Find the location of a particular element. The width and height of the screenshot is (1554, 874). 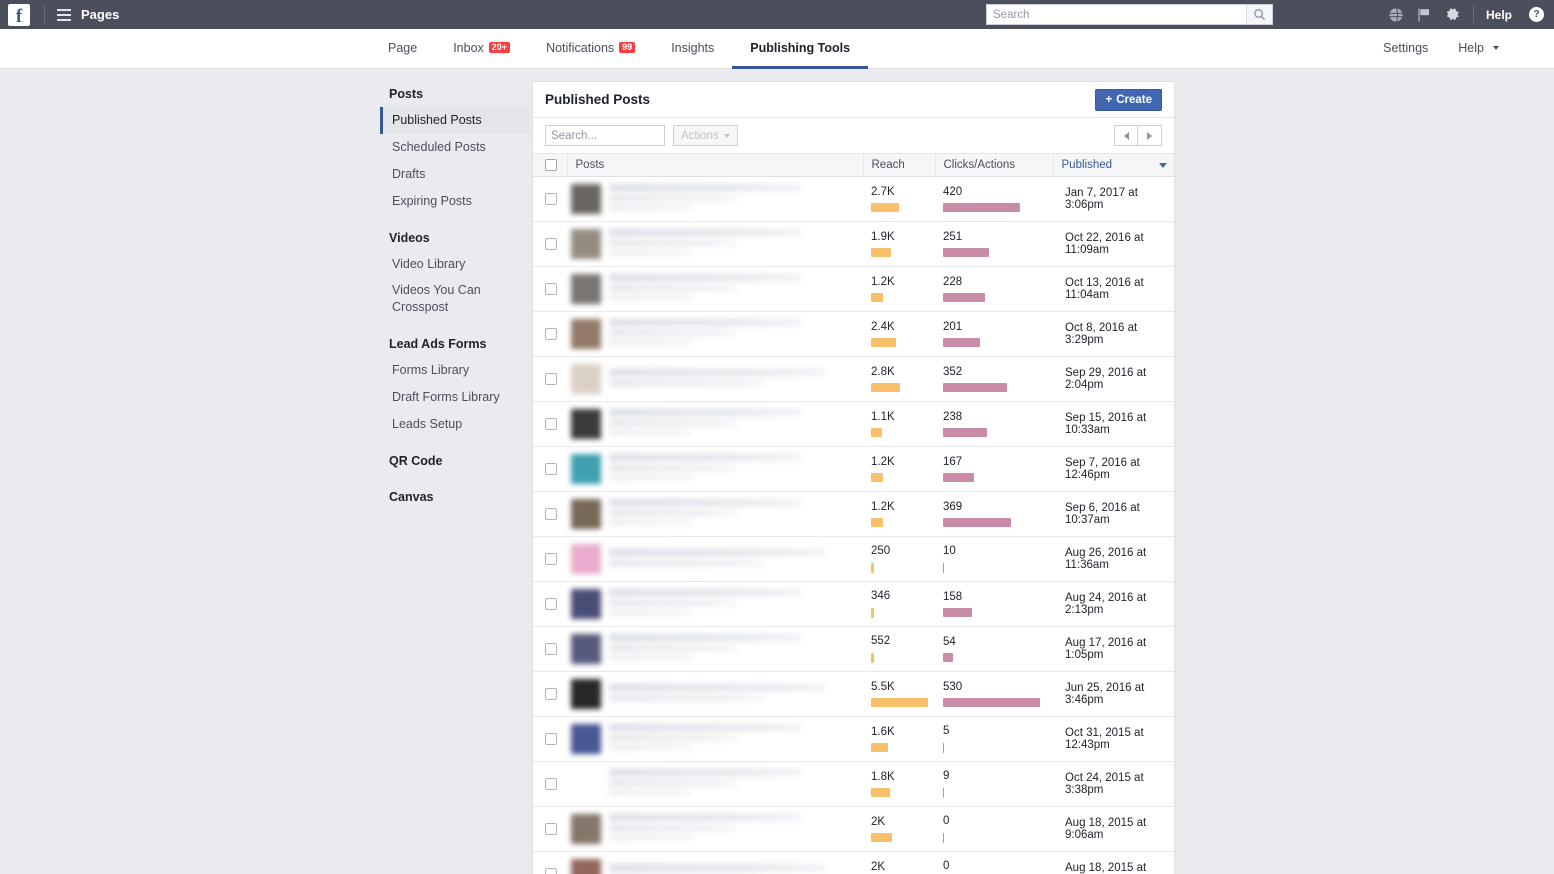

table-row: 2K 0 Aug 18, 2015 at 9:05am is located at coordinates (853, 863).